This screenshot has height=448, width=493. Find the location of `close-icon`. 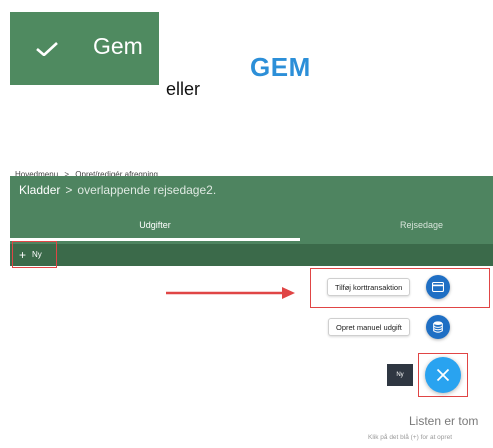

close-icon is located at coordinates (443, 375).